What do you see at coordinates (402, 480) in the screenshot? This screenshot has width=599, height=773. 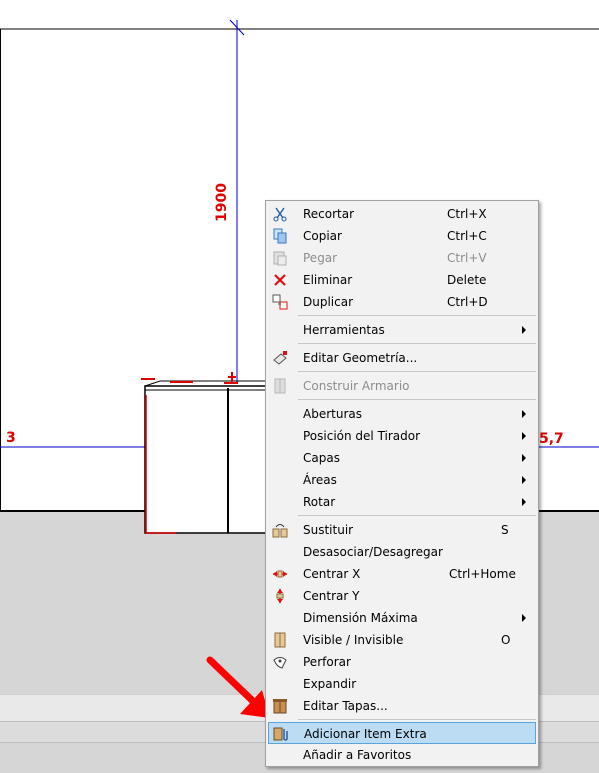 I see `menu-item-areas: Áreas` at bounding box center [402, 480].